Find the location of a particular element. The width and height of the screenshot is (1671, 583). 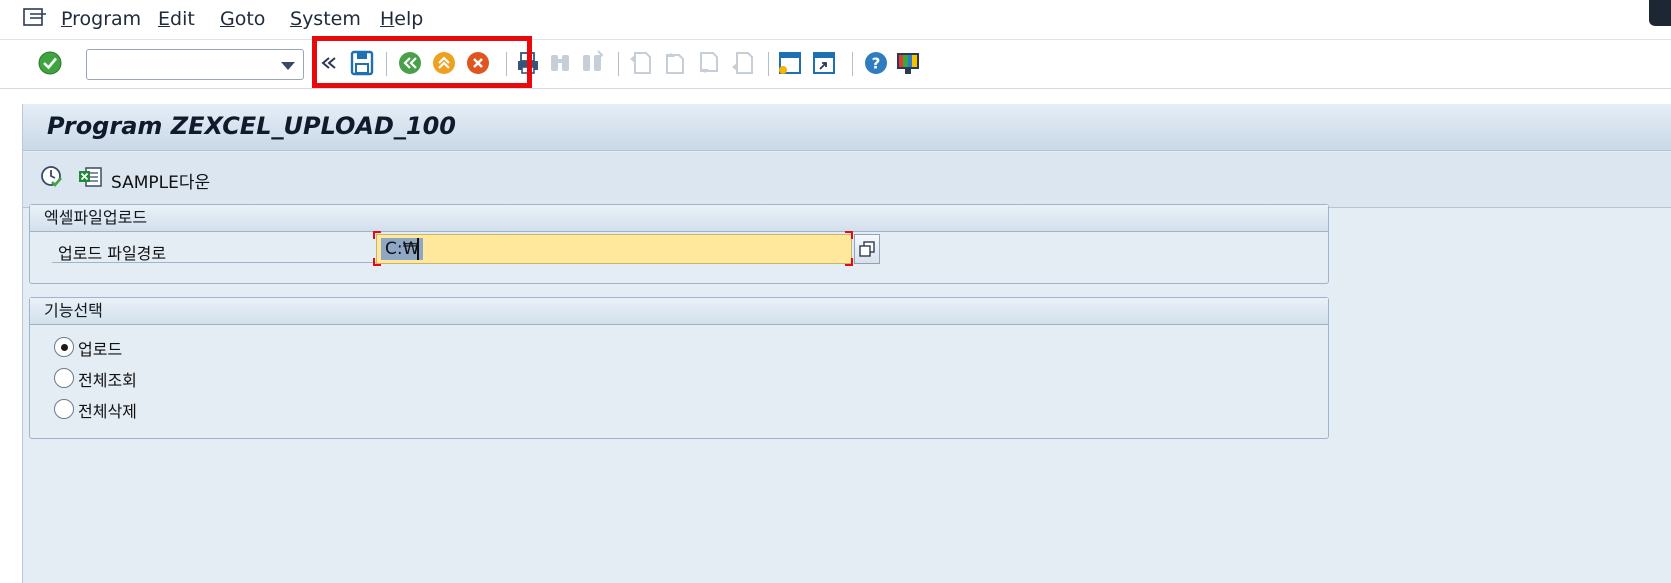

system-menu-icon is located at coordinates (35, 17).